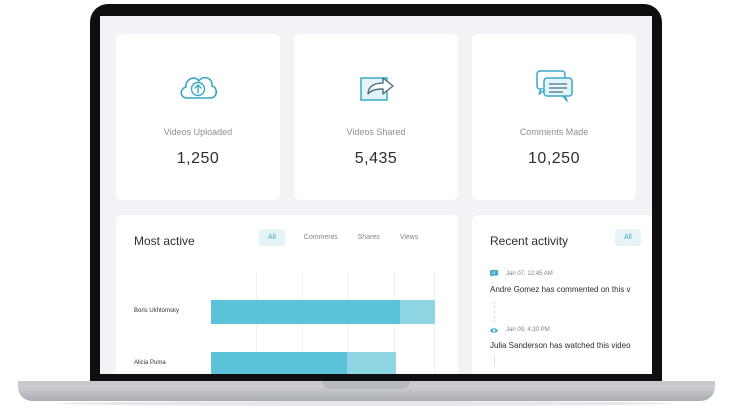 Image resolution: width=733 pixels, height=410 pixels. What do you see at coordinates (272, 237) in the screenshot?
I see `tab-all: All` at bounding box center [272, 237].